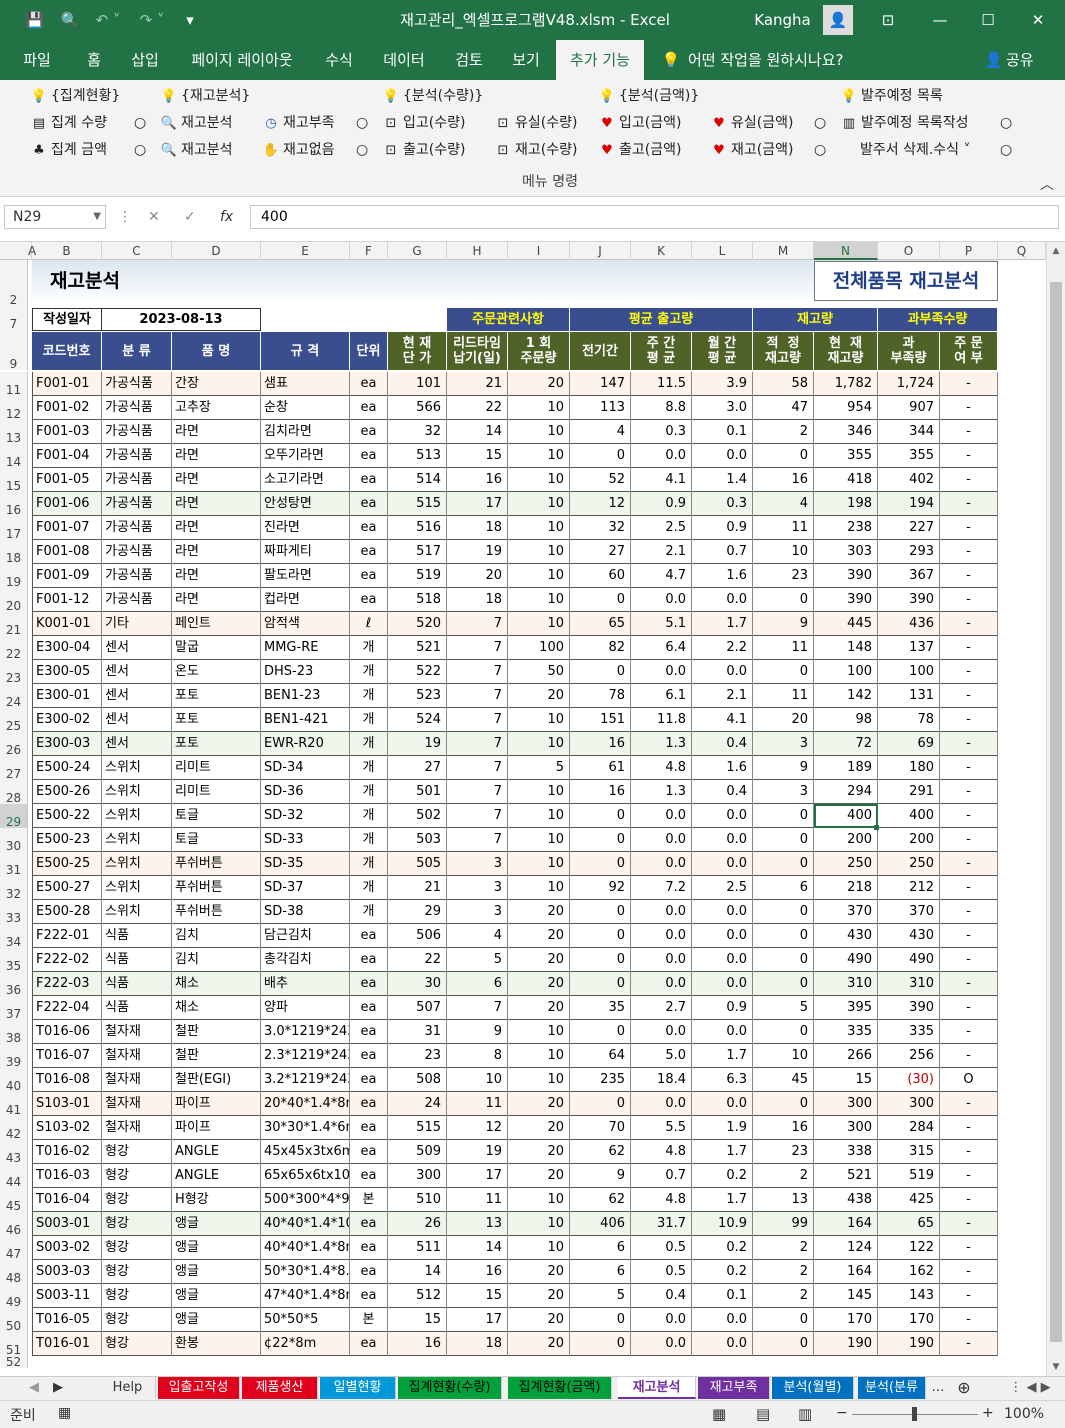 The width and height of the screenshot is (1065, 1428). Describe the element at coordinates (305, 1032) in the screenshot. I see `cell-spec: 3.0*1219*2438` at that location.